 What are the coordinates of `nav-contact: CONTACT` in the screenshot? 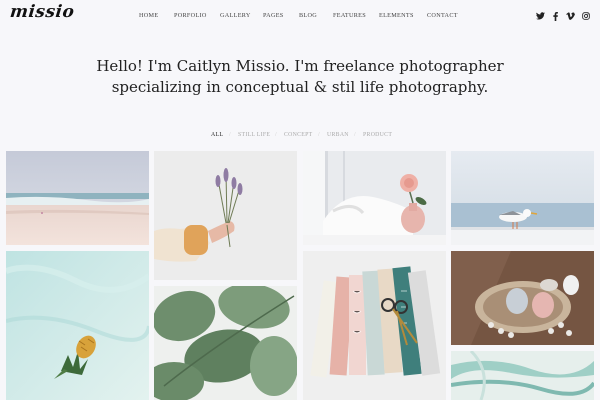 It's located at (442, 15).